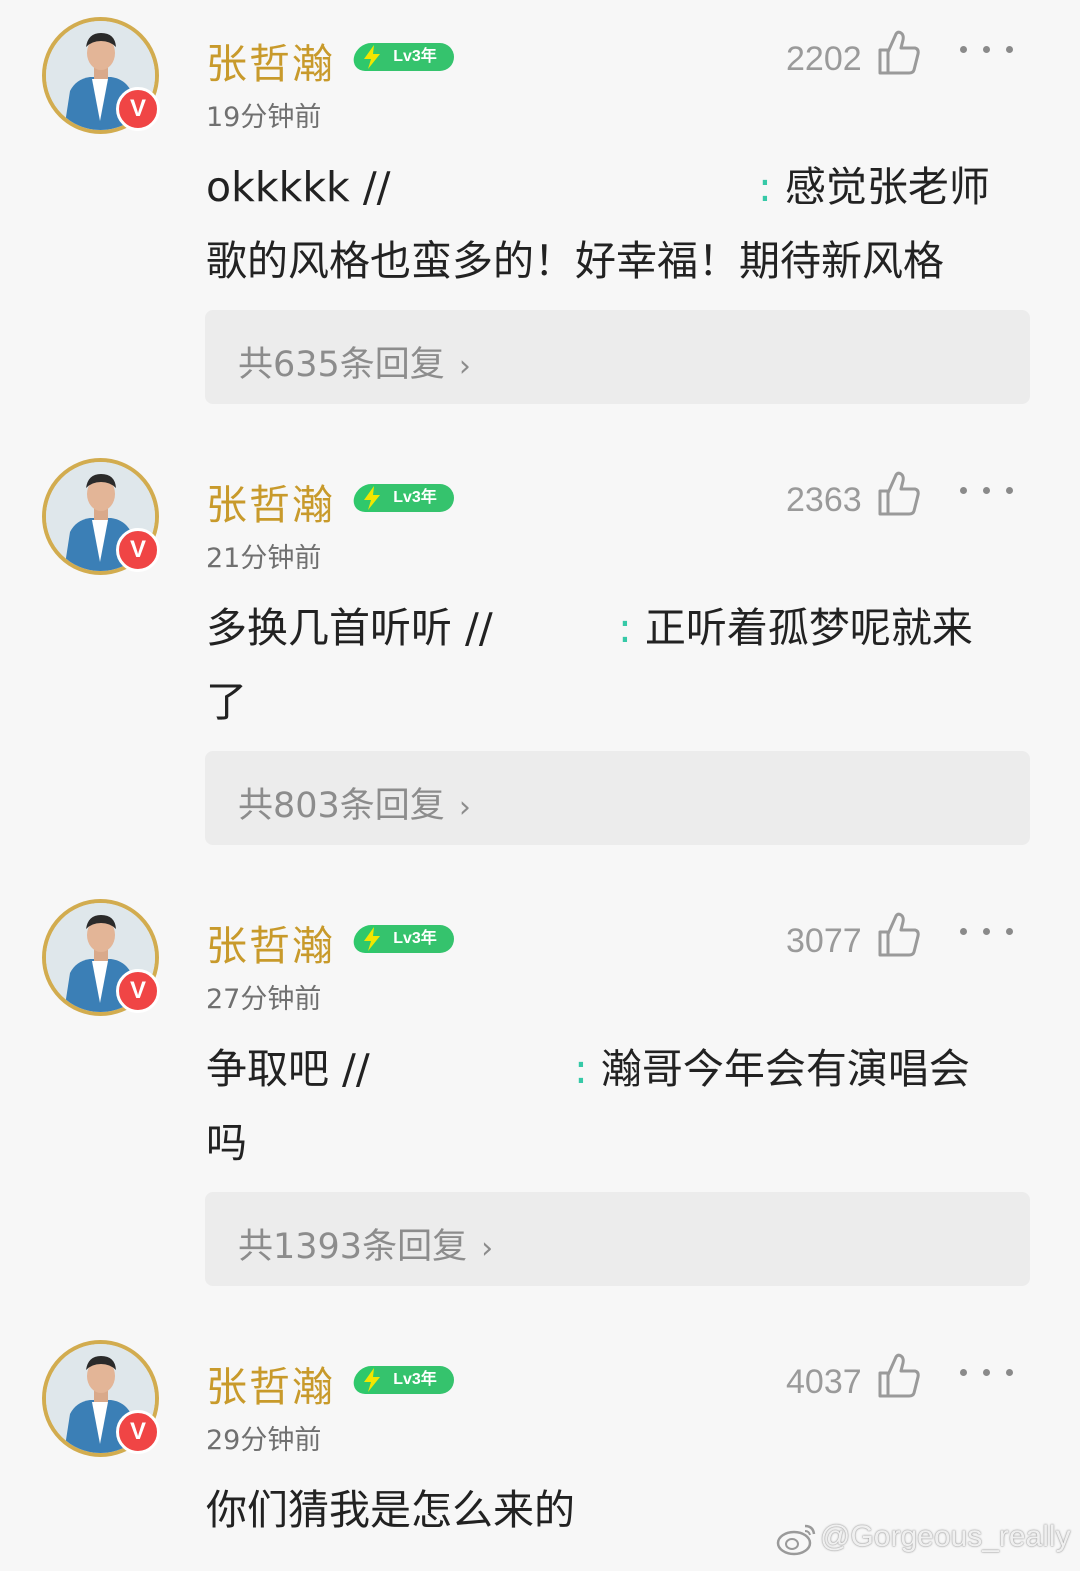 The width and height of the screenshot is (1080, 1571). What do you see at coordinates (945, 1536) in the screenshot?
I see `watermark-text: @Gorgeous_really` at bounding box center [945, 1536].